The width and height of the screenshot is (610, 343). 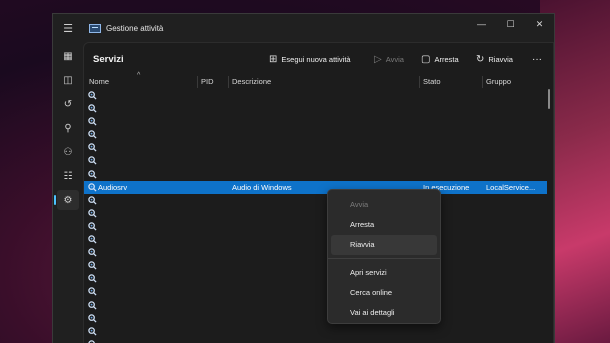 I want to click on restart-icon: ↻, so click(x=480, y=59).